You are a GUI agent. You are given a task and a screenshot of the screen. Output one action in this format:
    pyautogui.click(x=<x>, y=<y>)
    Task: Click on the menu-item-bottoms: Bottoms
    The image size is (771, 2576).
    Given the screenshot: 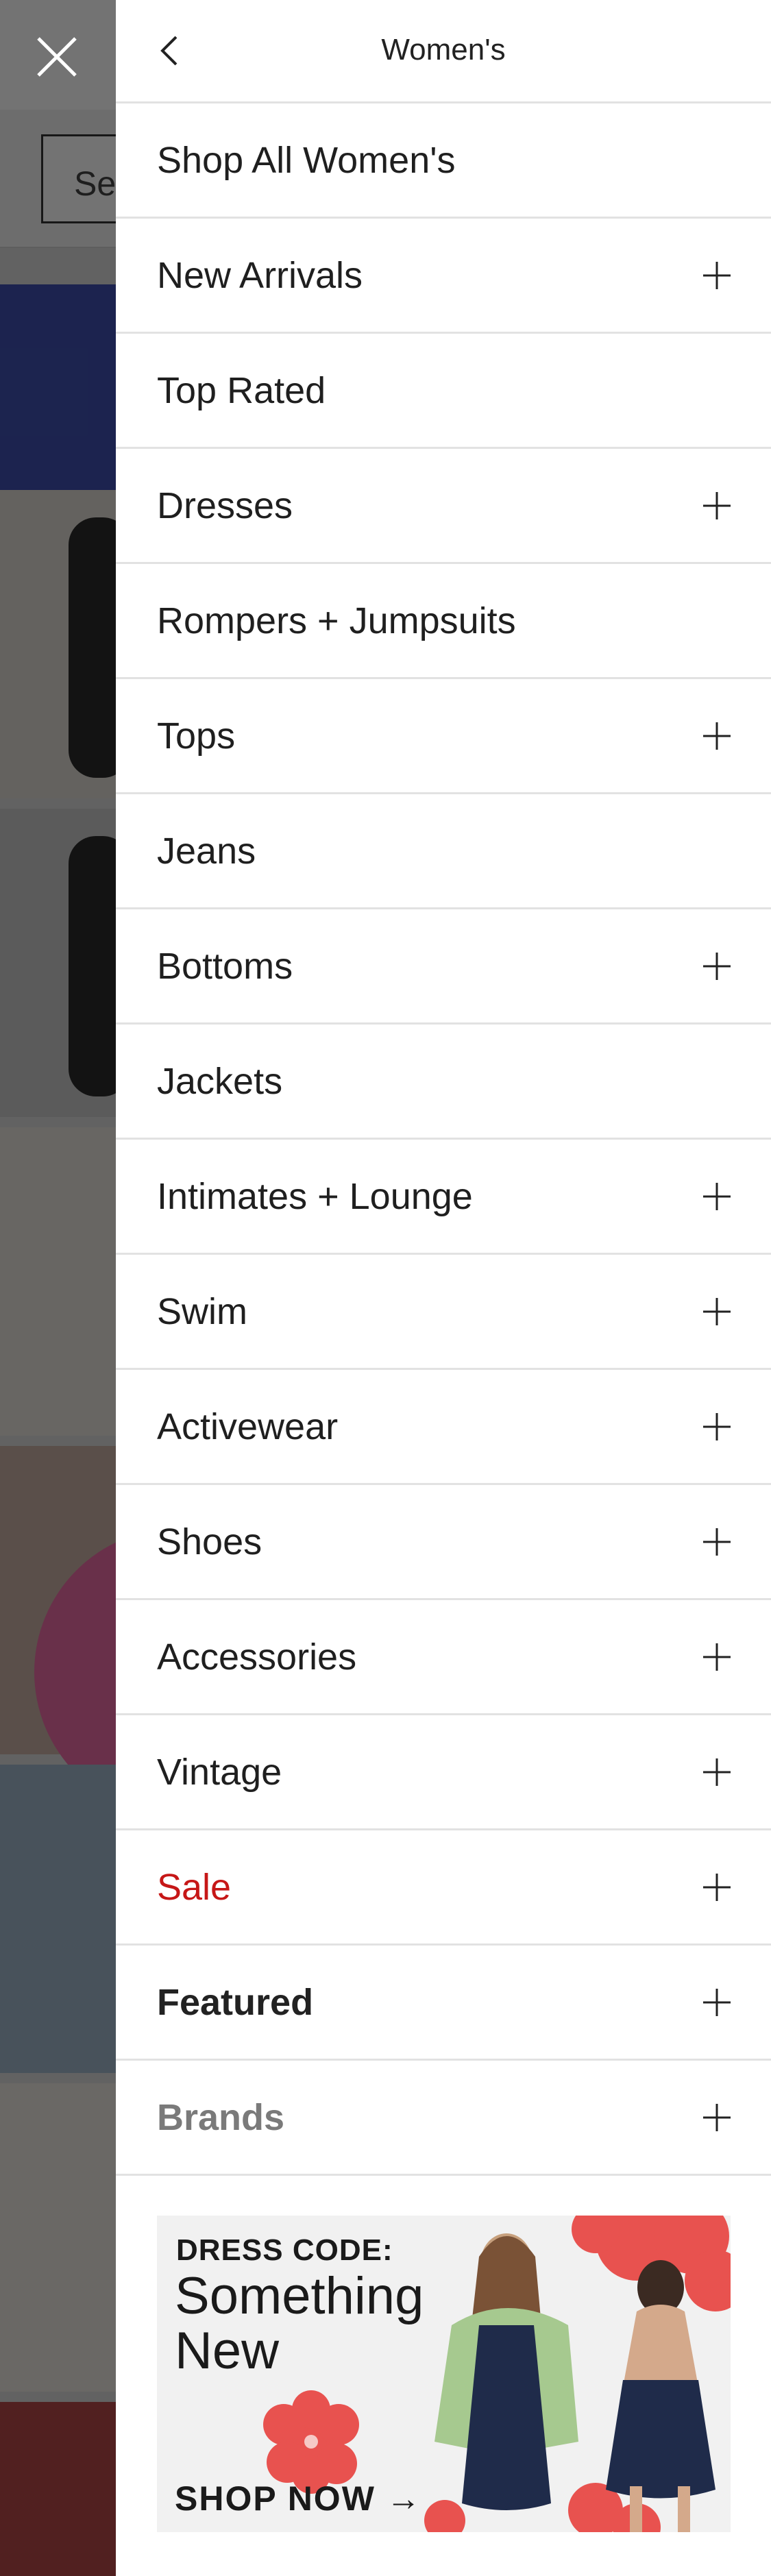 What is the action you would take?
    pyautogui.click(x=443, y=967)
    